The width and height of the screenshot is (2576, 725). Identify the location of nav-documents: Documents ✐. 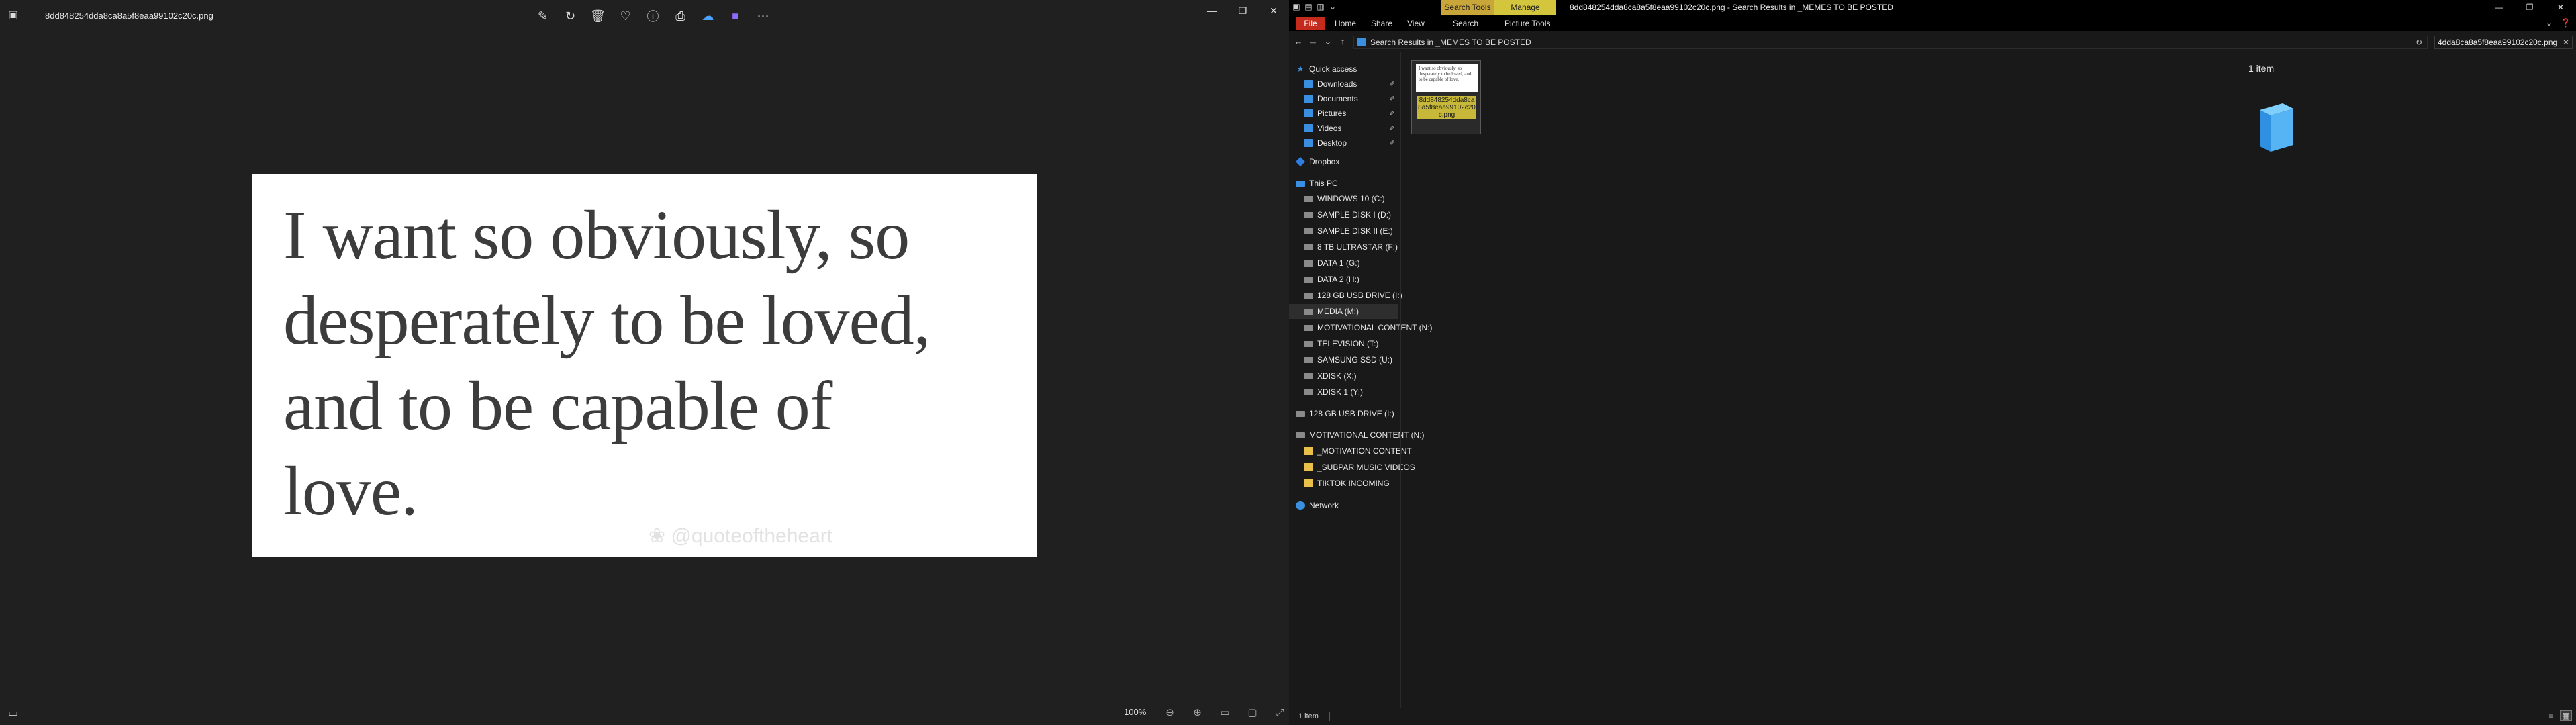
(1343, 98).